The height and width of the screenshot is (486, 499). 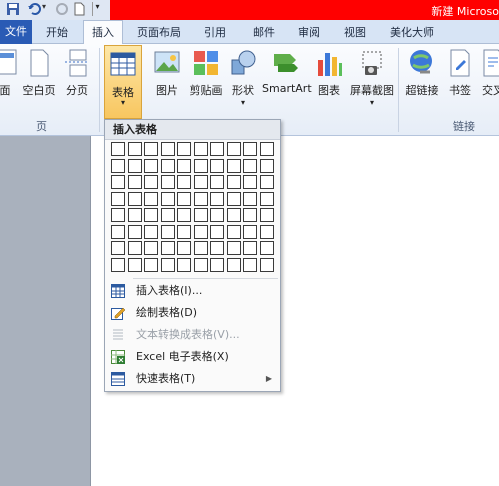 What do you see at coordinates (103, 32) in the screenshot?
I see `tab-insert: 插入` at bounding box center [103, 32].